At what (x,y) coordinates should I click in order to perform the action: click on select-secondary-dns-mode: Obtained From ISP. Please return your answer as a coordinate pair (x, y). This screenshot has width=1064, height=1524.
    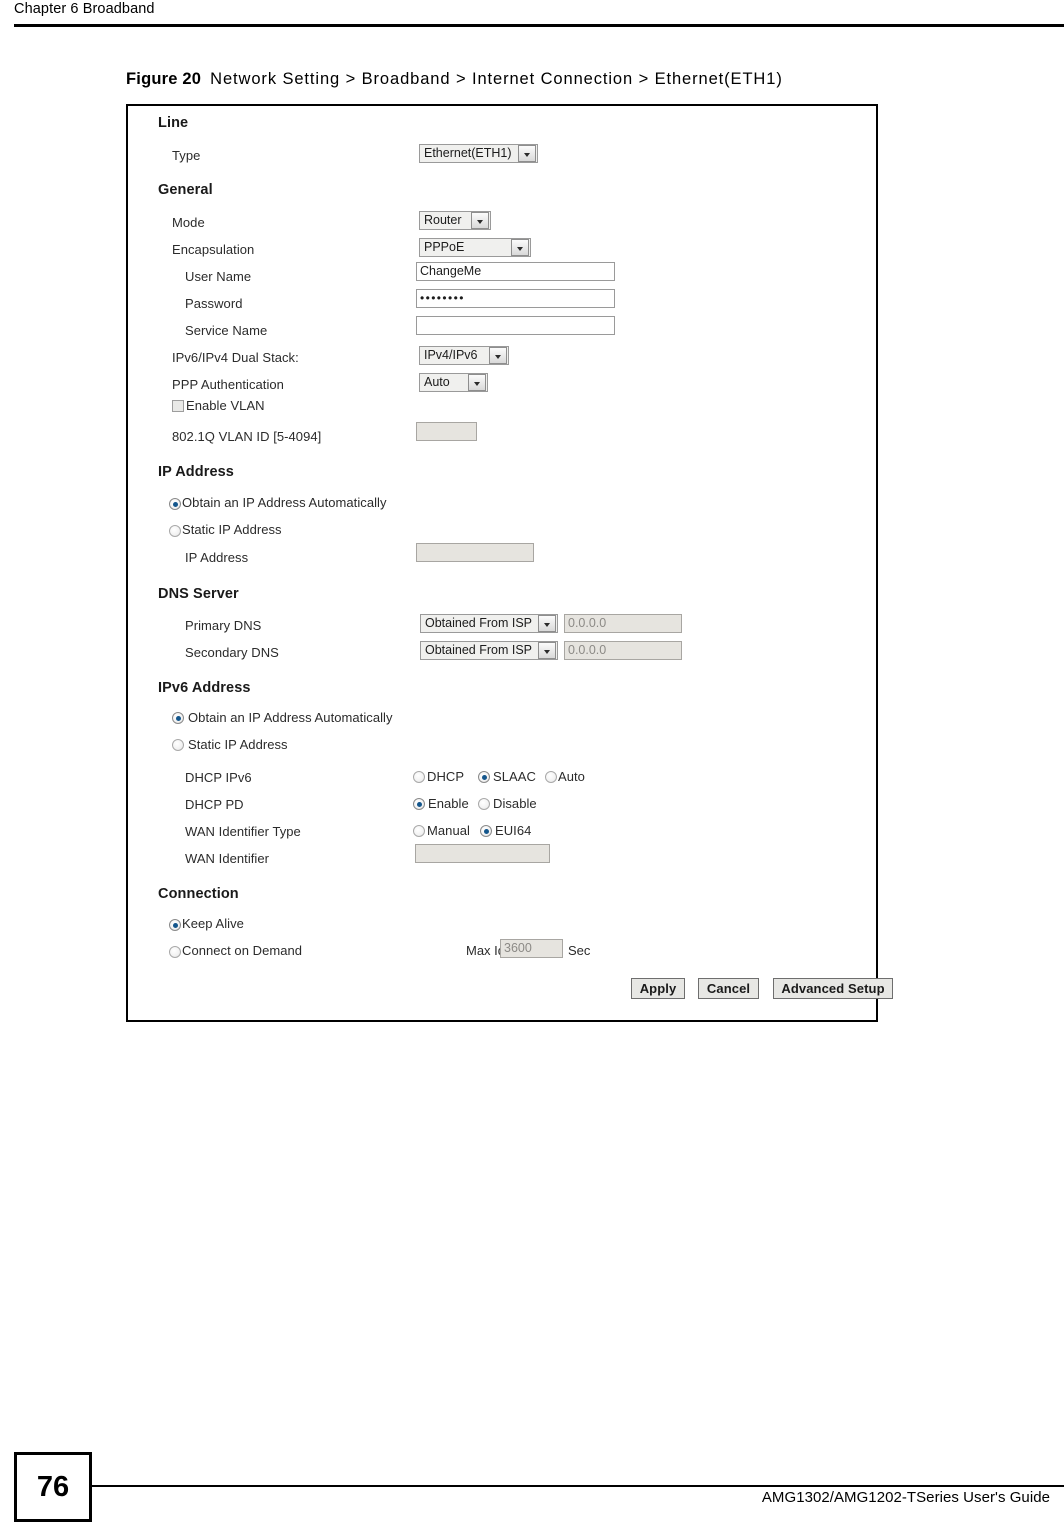
    Looking at the image, I should click on (489, 650).